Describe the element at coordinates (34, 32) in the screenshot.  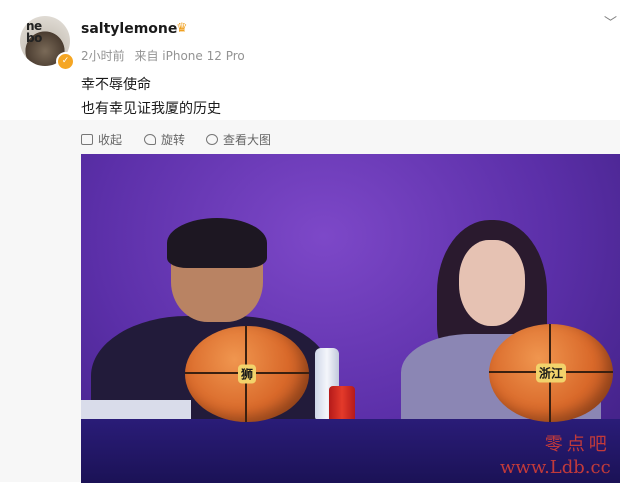
I see `avatar-text: ne bo` at that location.